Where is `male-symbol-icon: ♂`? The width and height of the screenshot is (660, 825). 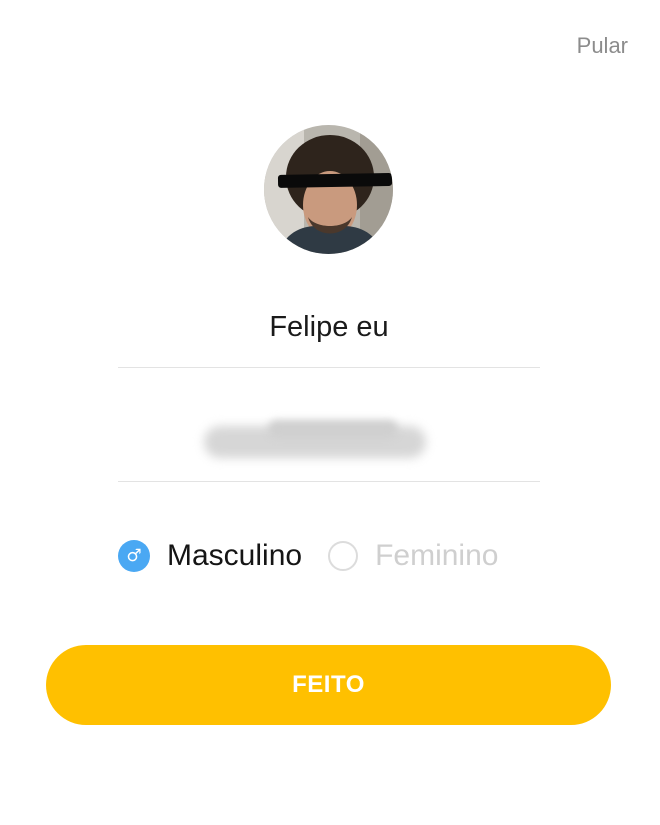
male-symbol-icon: ♂ is located at coordinates (134, 556).